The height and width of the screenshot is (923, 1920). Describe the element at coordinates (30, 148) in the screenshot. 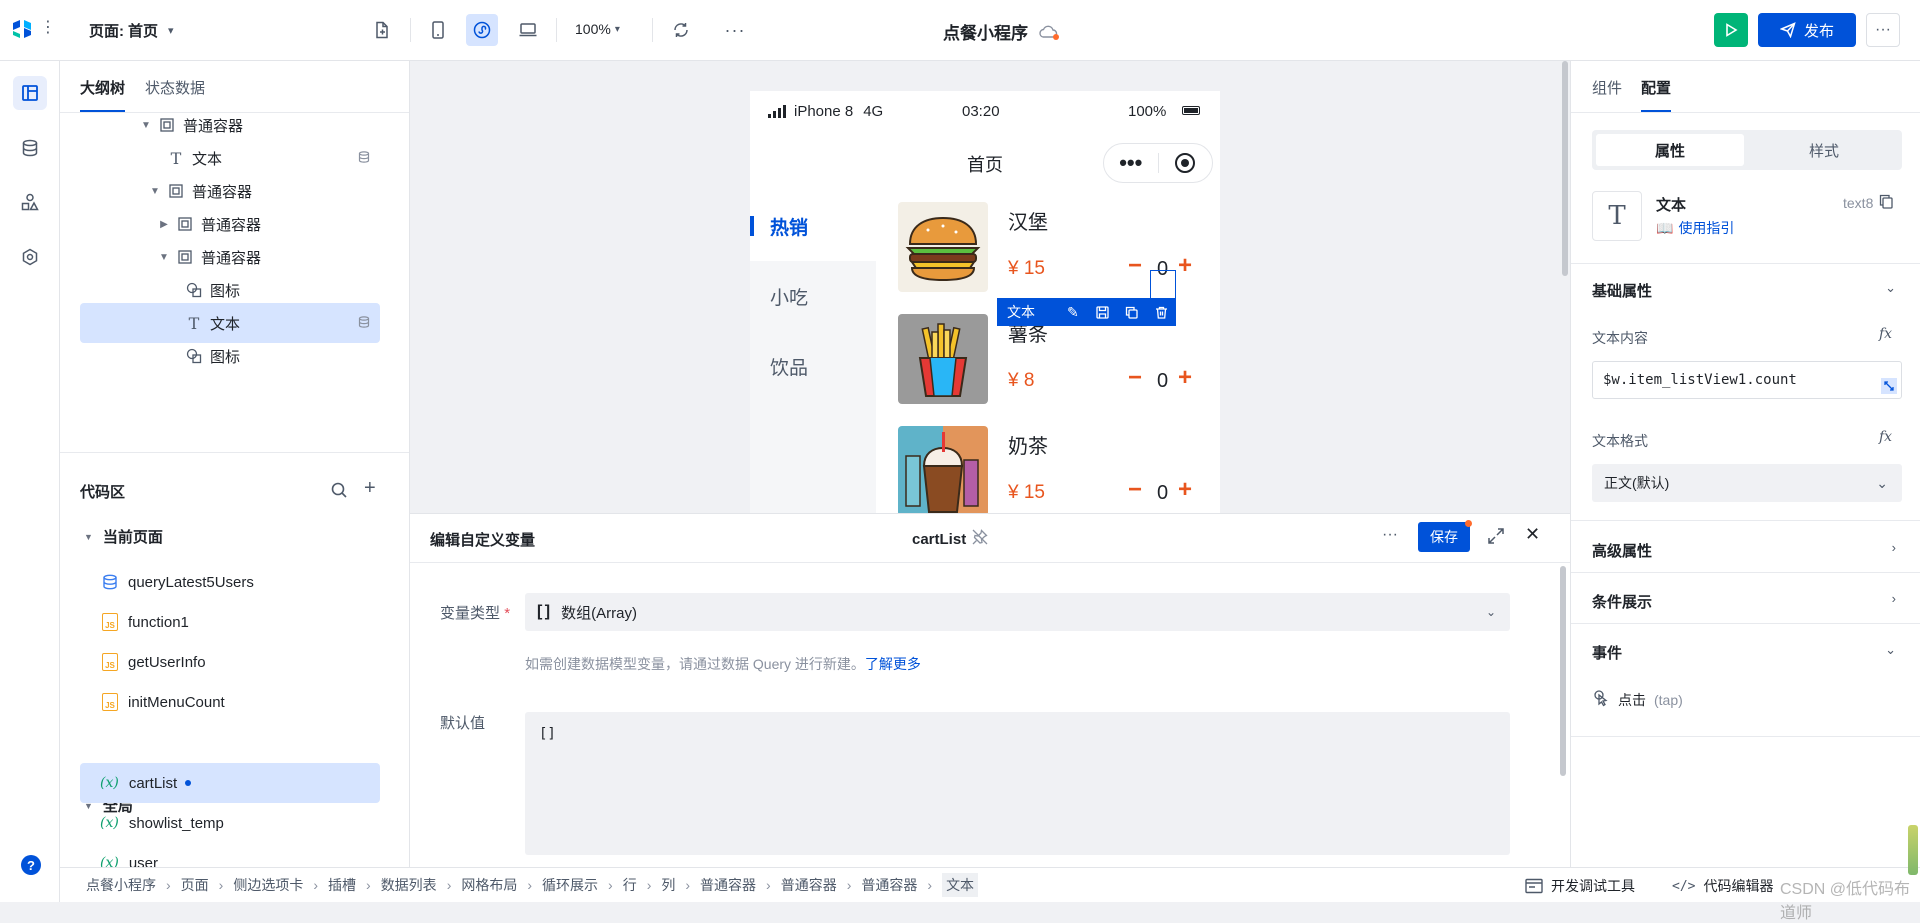

I see `database-icon` at that location.